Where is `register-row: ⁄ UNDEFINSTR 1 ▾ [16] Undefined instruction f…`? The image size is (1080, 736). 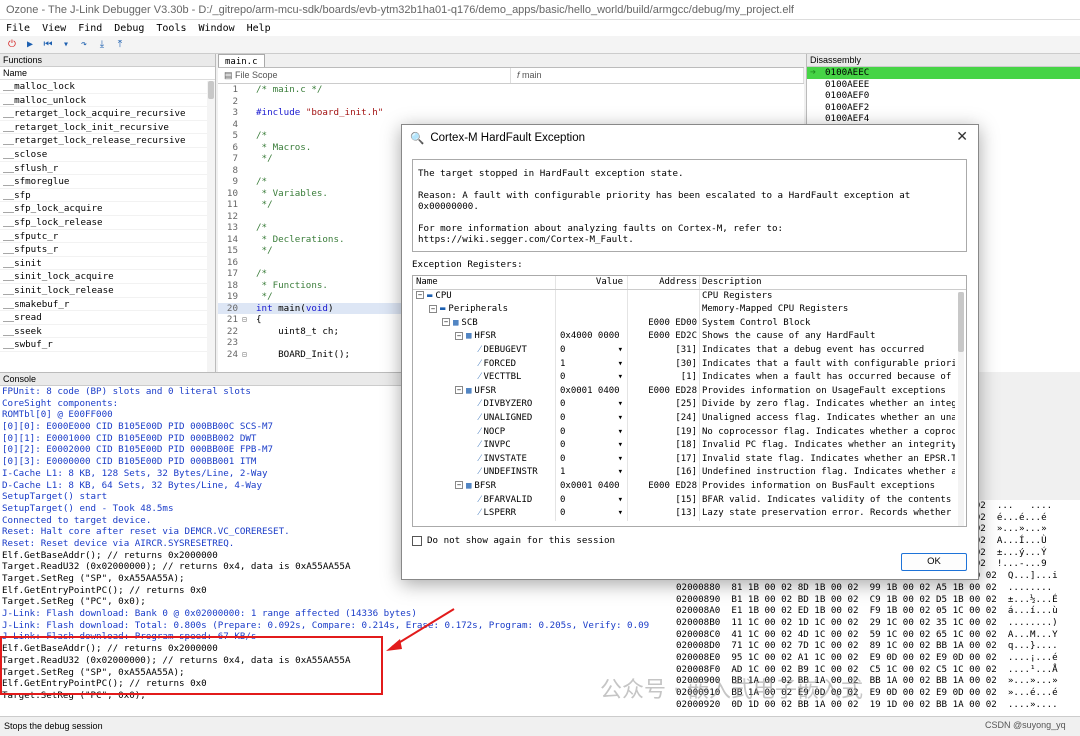 register-row: ⁄ UNDEFINSTR 1 ▾ [16] Undefined instruction f… is located at coordinates (689, 473).